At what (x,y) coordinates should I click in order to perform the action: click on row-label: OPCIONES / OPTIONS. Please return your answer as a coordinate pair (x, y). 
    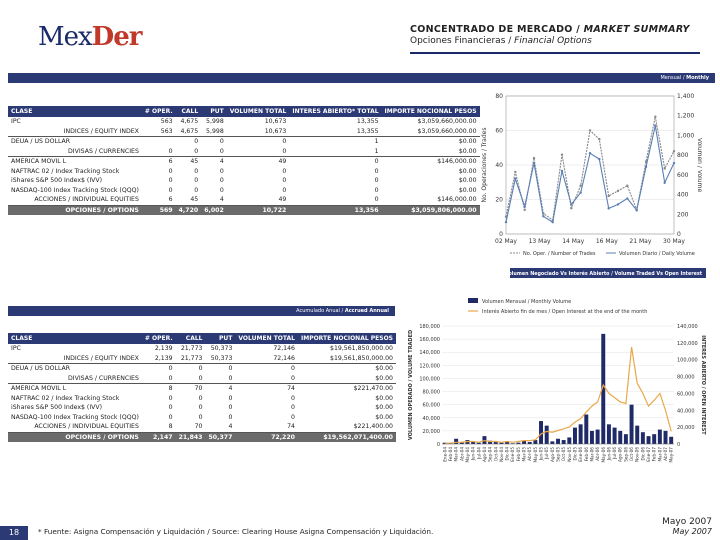
    Looking at the image, I should click on (75, 437).